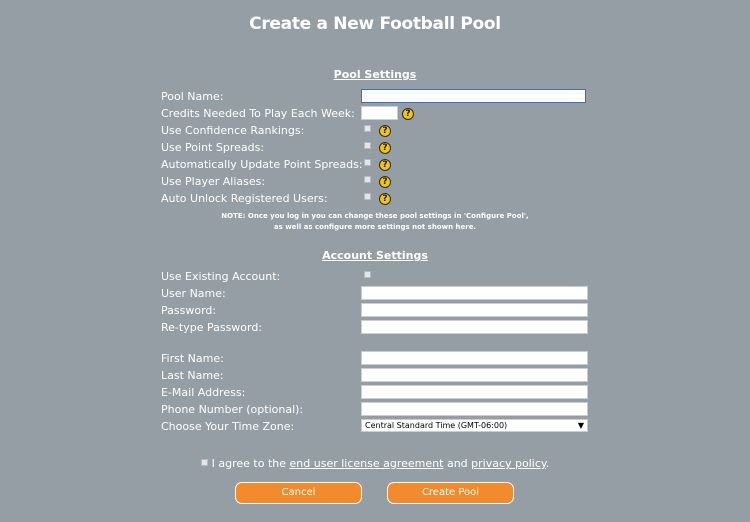 The image size is (750, 522). Describe the element at coordinates (298, 493) in the screenshot. I see `cancel-button: Cancel` at that location.